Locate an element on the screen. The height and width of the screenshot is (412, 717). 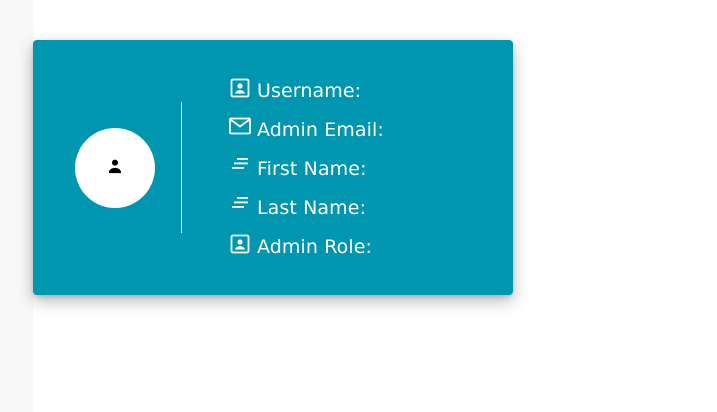
field-admin-role: Admin Role: is located at coordinates (306, 251).